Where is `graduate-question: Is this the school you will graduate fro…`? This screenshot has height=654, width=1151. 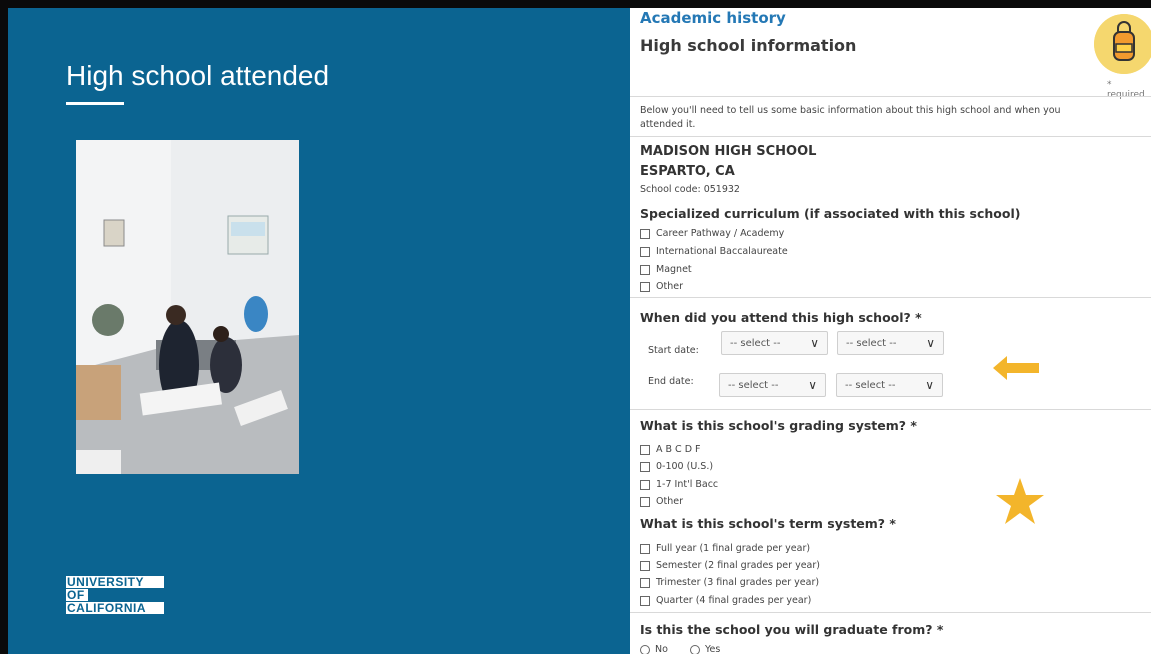 graduate-question: Is this the school you will graduate fro… is located at coordinates (792, 629).